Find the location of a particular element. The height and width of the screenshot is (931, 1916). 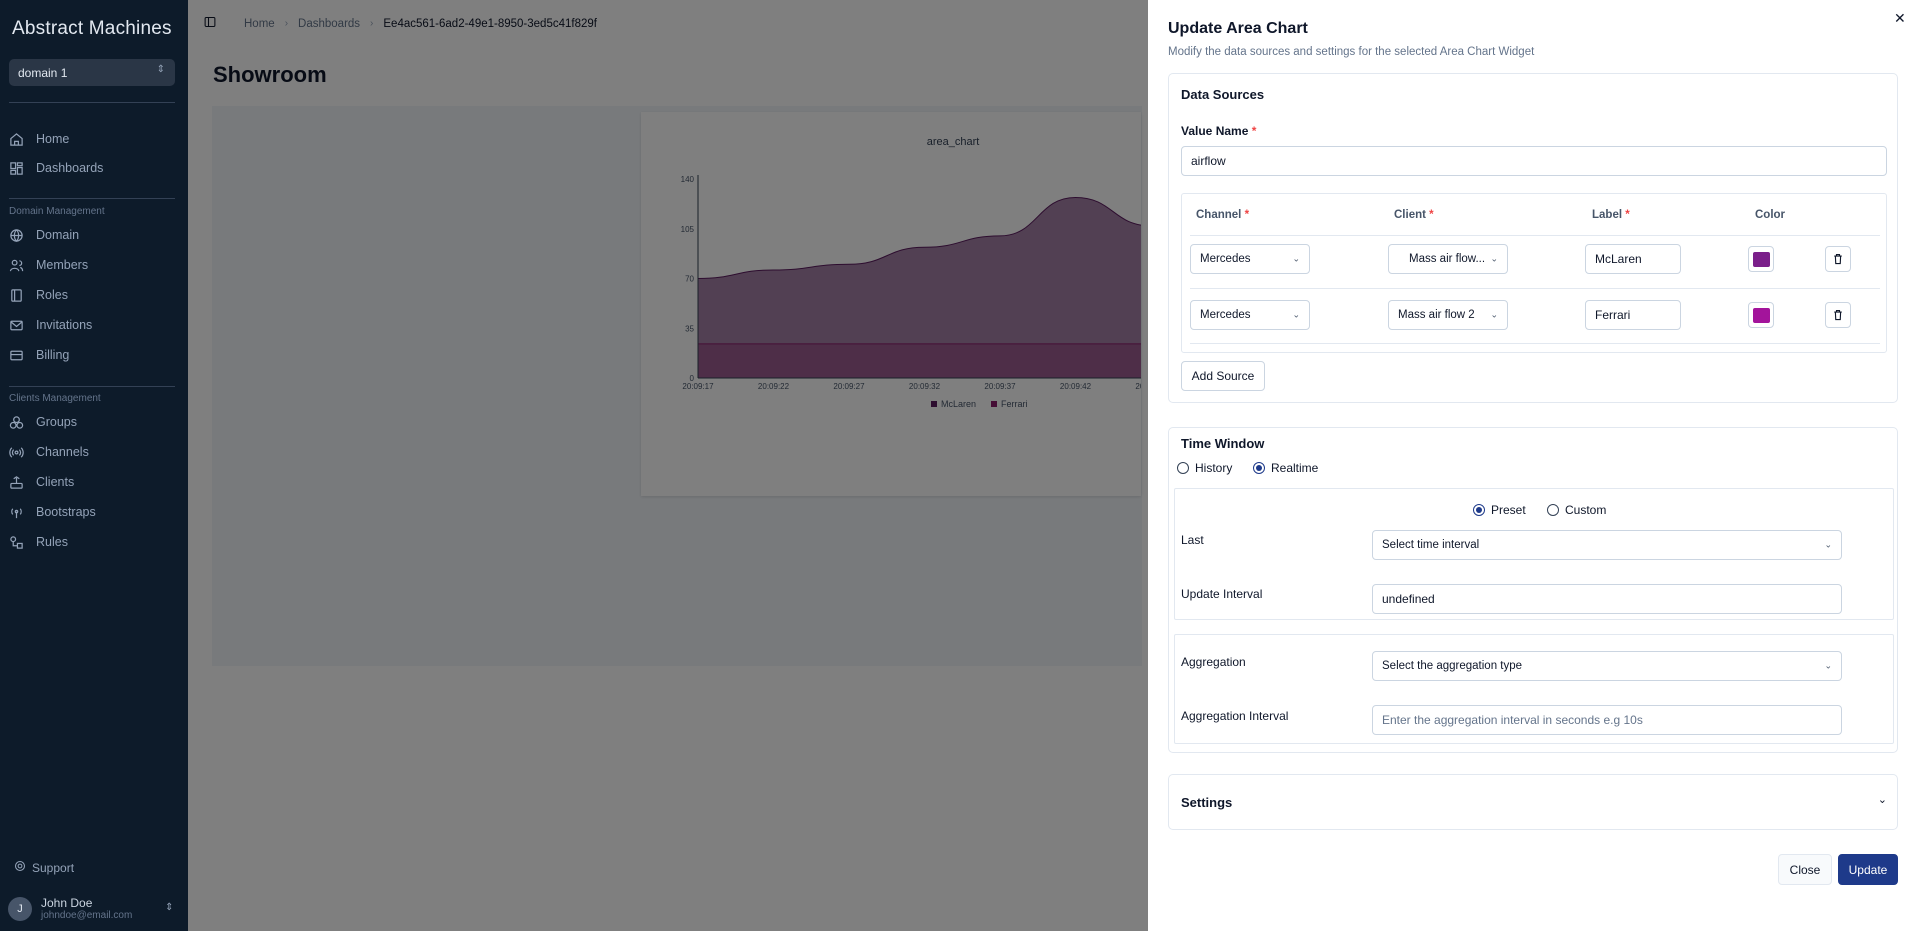

value-name-label: Value Name * is located at coordinates (1219, 131).